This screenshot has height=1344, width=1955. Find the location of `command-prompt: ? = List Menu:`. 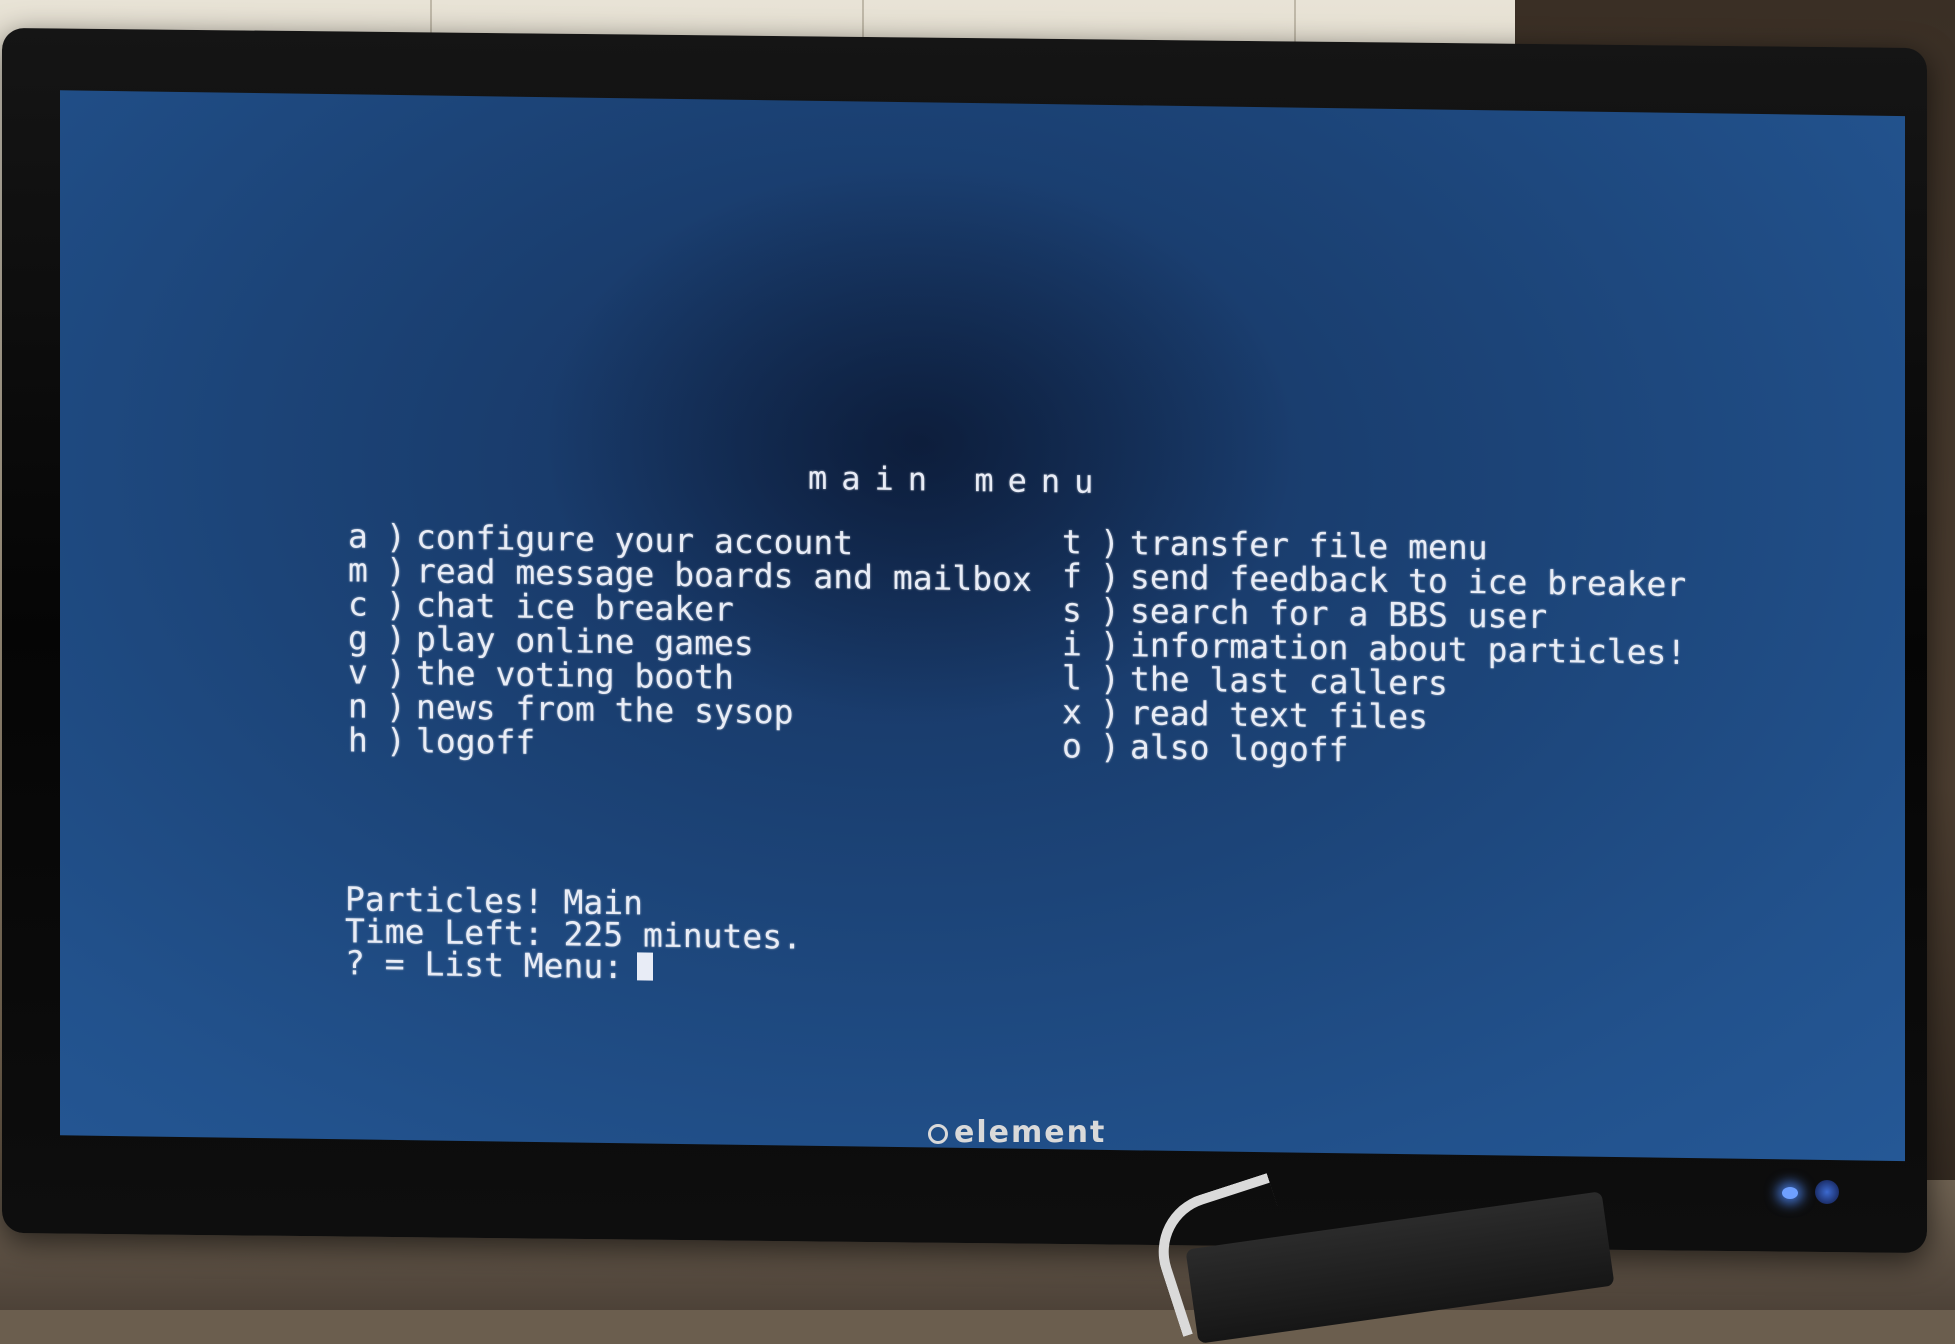

command-prompt: ? = List Menu: is located at coordinates (573, 964).